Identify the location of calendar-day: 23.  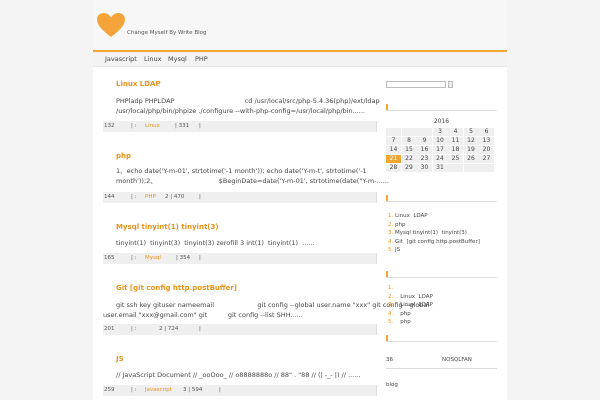
(424, 159).